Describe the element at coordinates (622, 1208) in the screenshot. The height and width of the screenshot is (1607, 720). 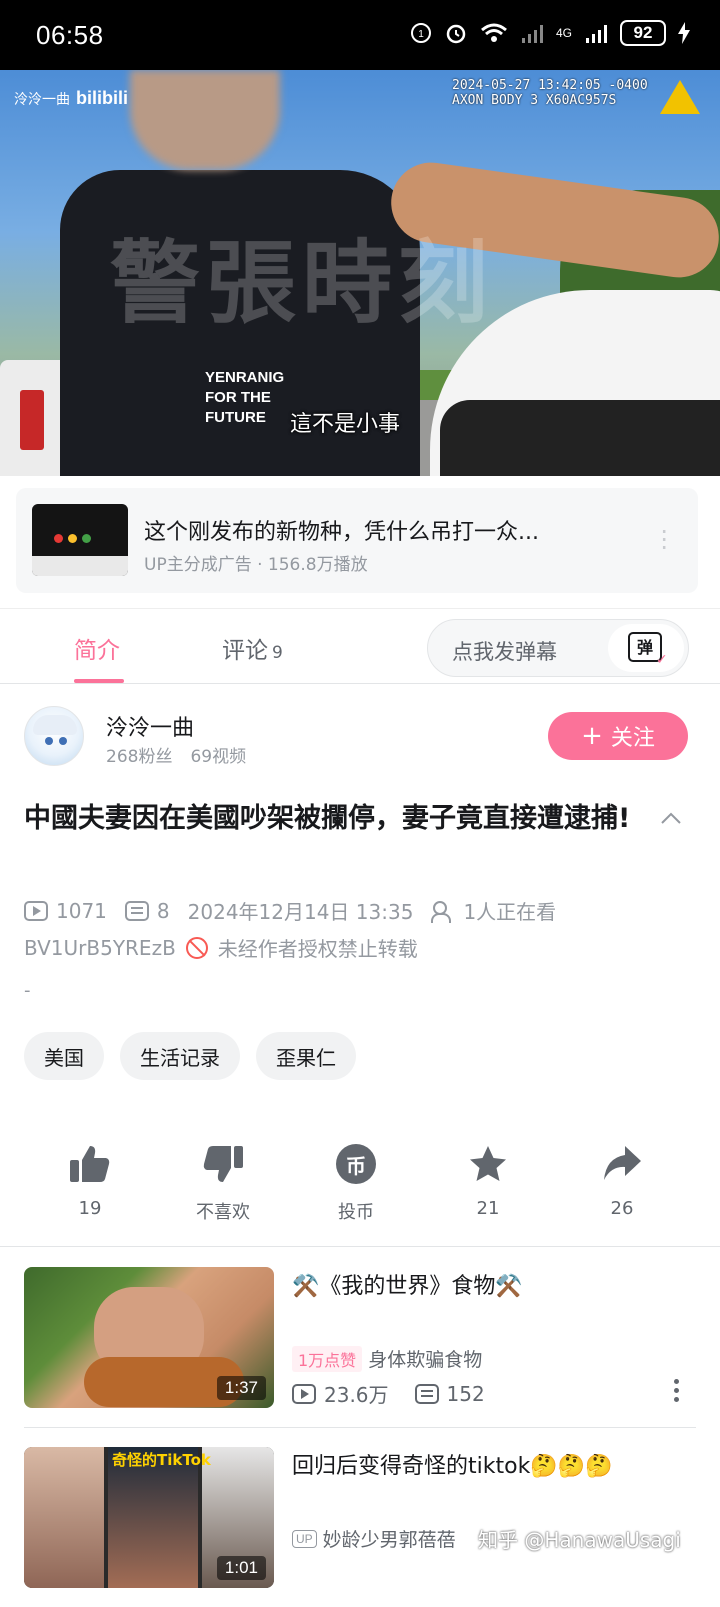
I see `share-count: 26` at that location.